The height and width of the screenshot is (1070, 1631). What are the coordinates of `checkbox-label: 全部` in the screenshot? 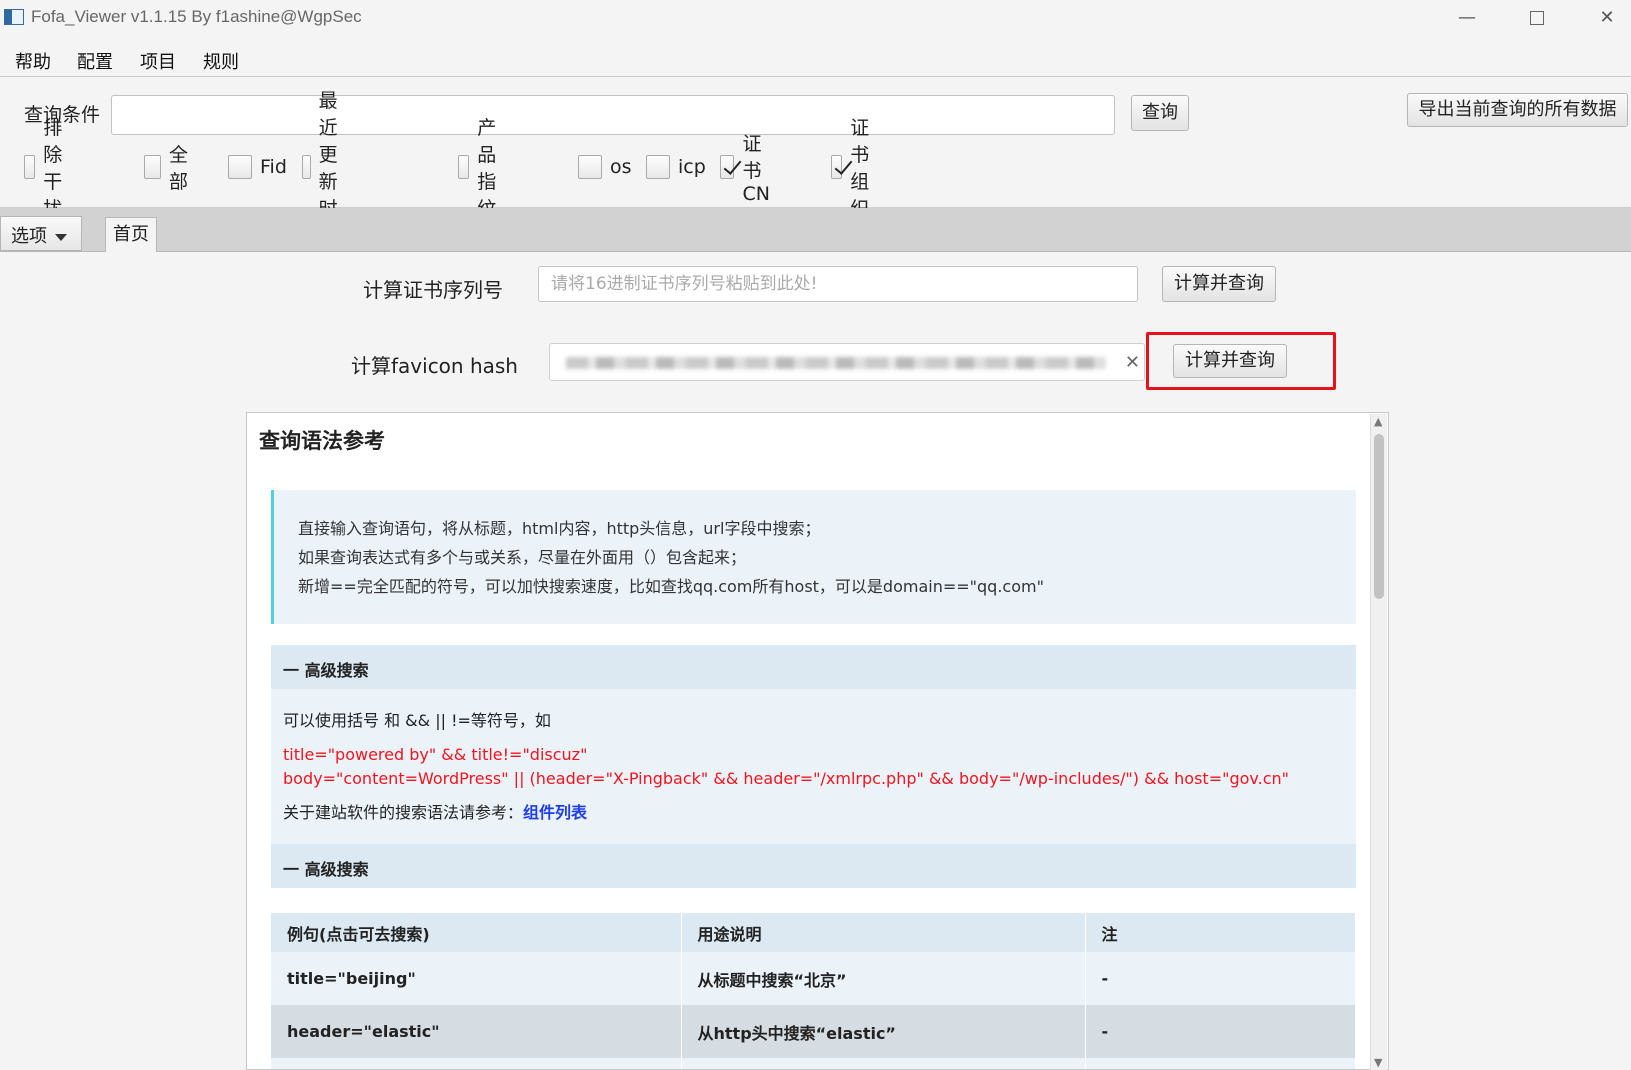 It's located at (179, 168).